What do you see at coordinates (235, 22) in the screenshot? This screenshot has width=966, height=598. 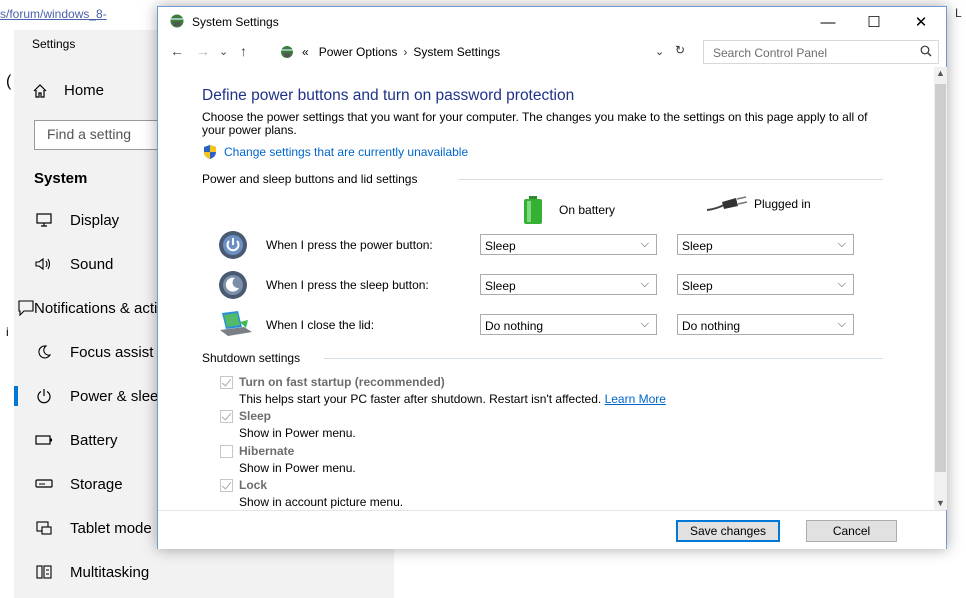 I see `window-title: System Settings` at bounding box center [235, 22].